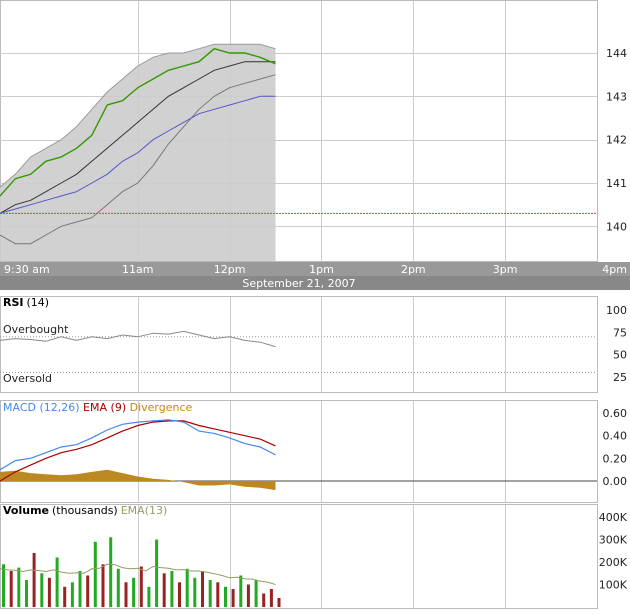 The image size is (630, 615). Describe the element at coordinates (620, 332) in the screenshot. I see `rsi-y-tick-label-2: 75` at that location.